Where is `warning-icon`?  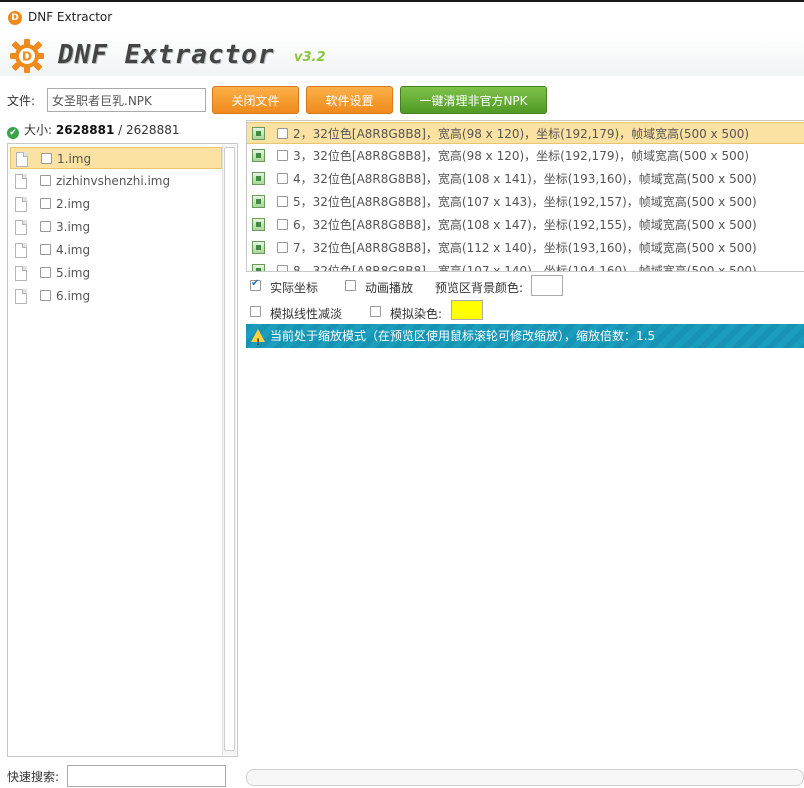
warning-icon is located at coordinates (258, 342).